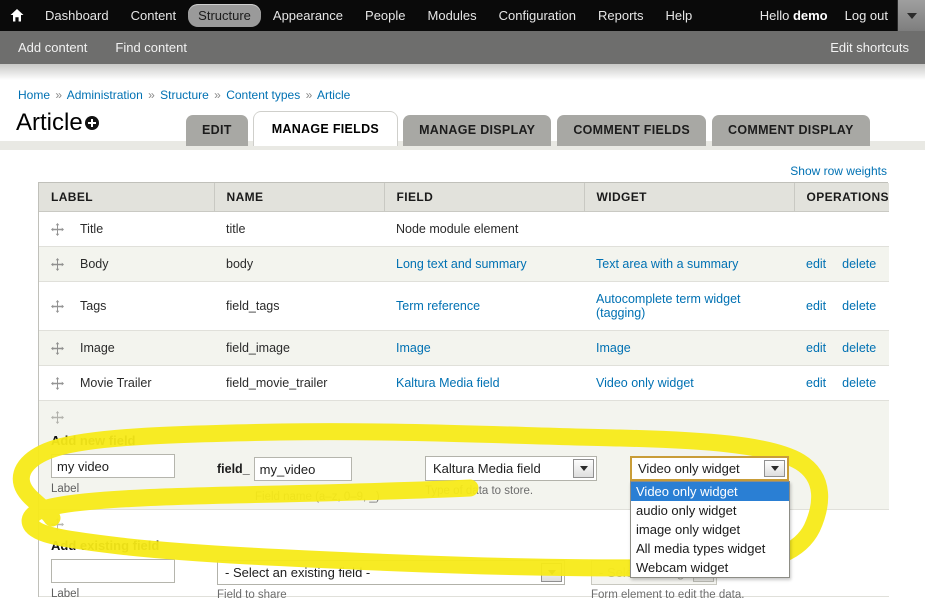 The width and height of the screenshot is (925, 612). I want to click on toolbar-item-configuration: Configuration, so click(537, 15).